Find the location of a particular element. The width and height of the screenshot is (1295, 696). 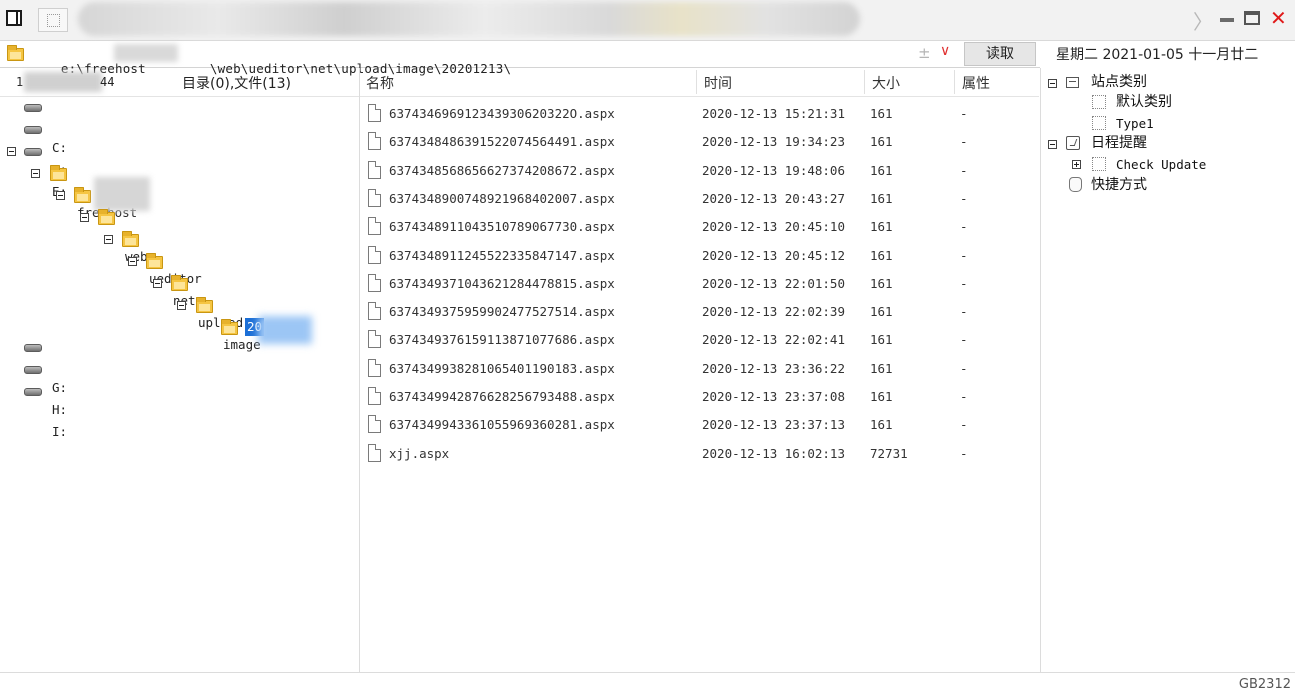

tree-node-freehost: freehost is located at coordinates (93, 191).